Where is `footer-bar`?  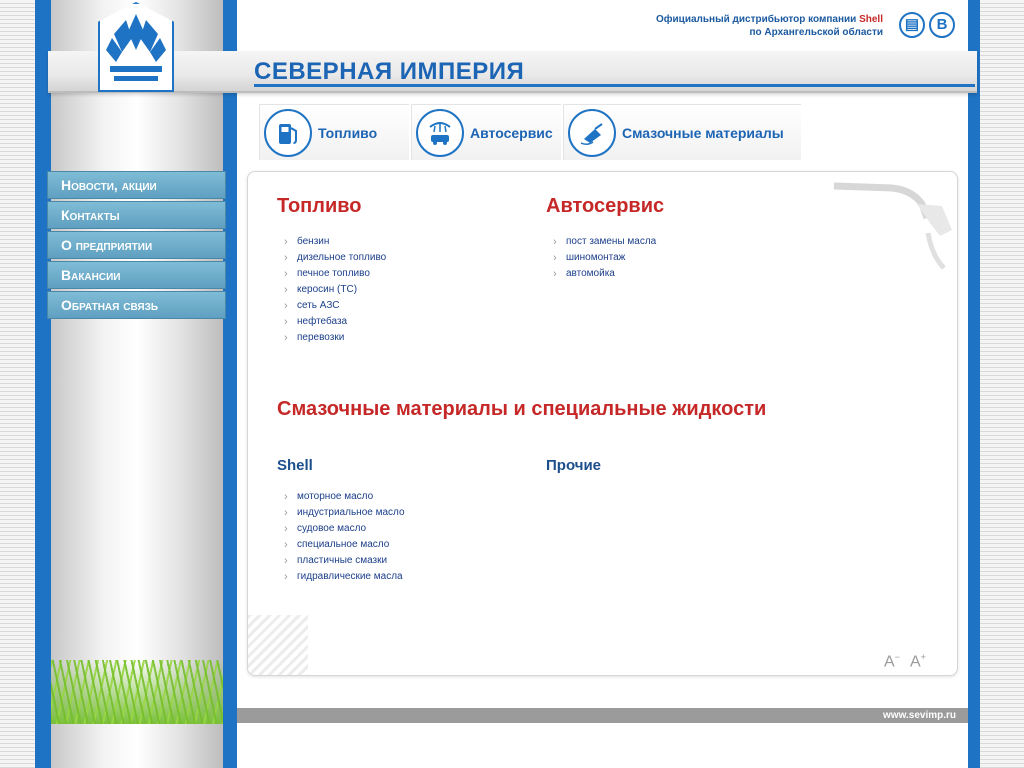 footer-bar is located at coordinates (602, 715).